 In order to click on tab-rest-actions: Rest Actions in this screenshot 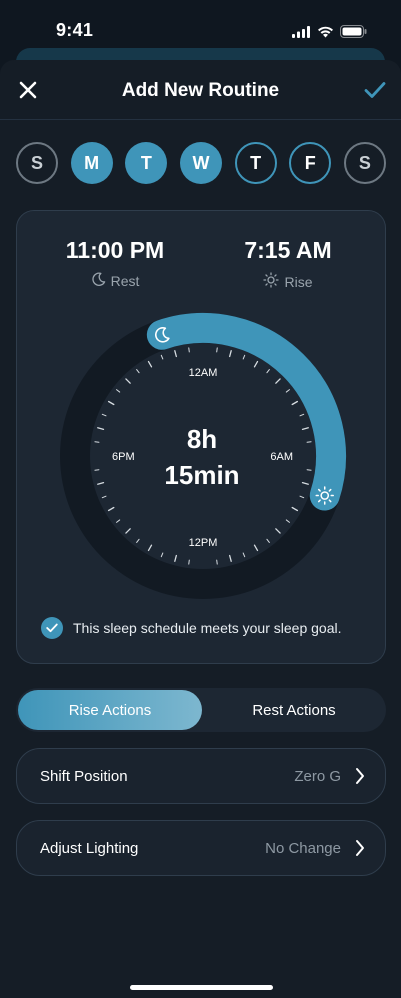, I will do `click(294, 710)`.